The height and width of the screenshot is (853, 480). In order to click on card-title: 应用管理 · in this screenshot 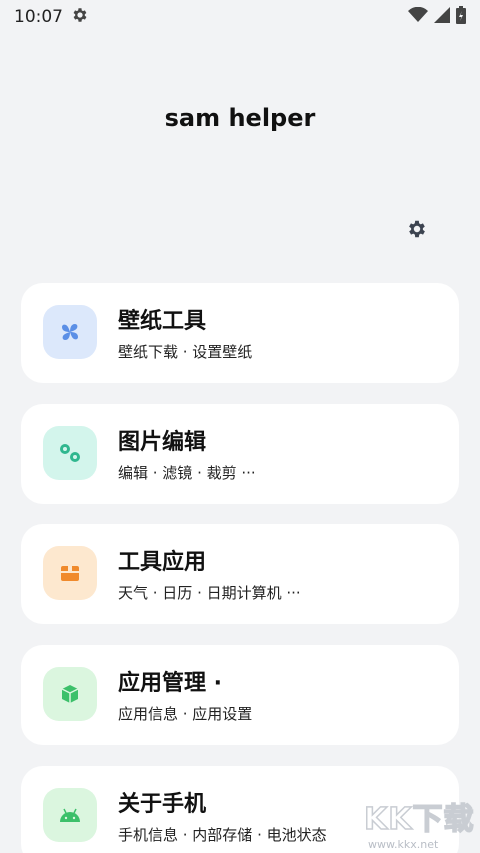, I will do `click(170, 683)`.